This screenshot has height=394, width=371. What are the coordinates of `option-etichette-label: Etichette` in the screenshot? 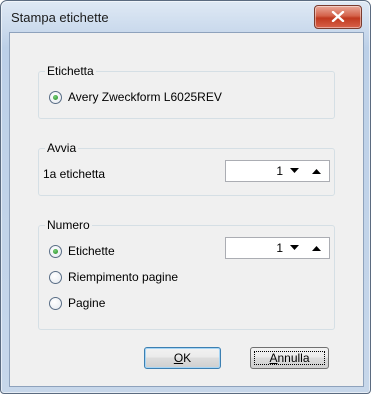 It's located at (91, 251).